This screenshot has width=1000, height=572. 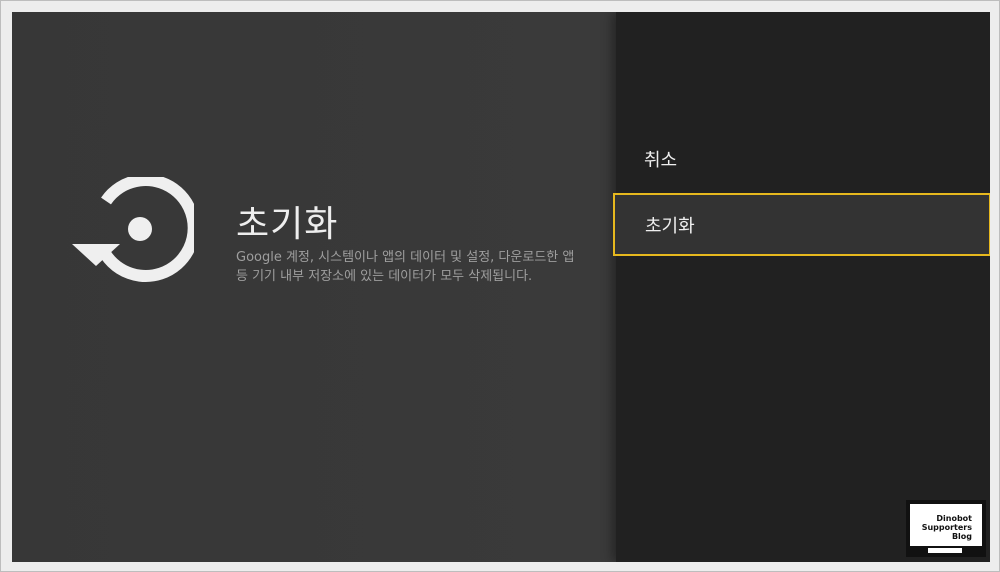 I want to click on watermark-text: Dinobot Supporters Blog, so click(x=947, y=527).